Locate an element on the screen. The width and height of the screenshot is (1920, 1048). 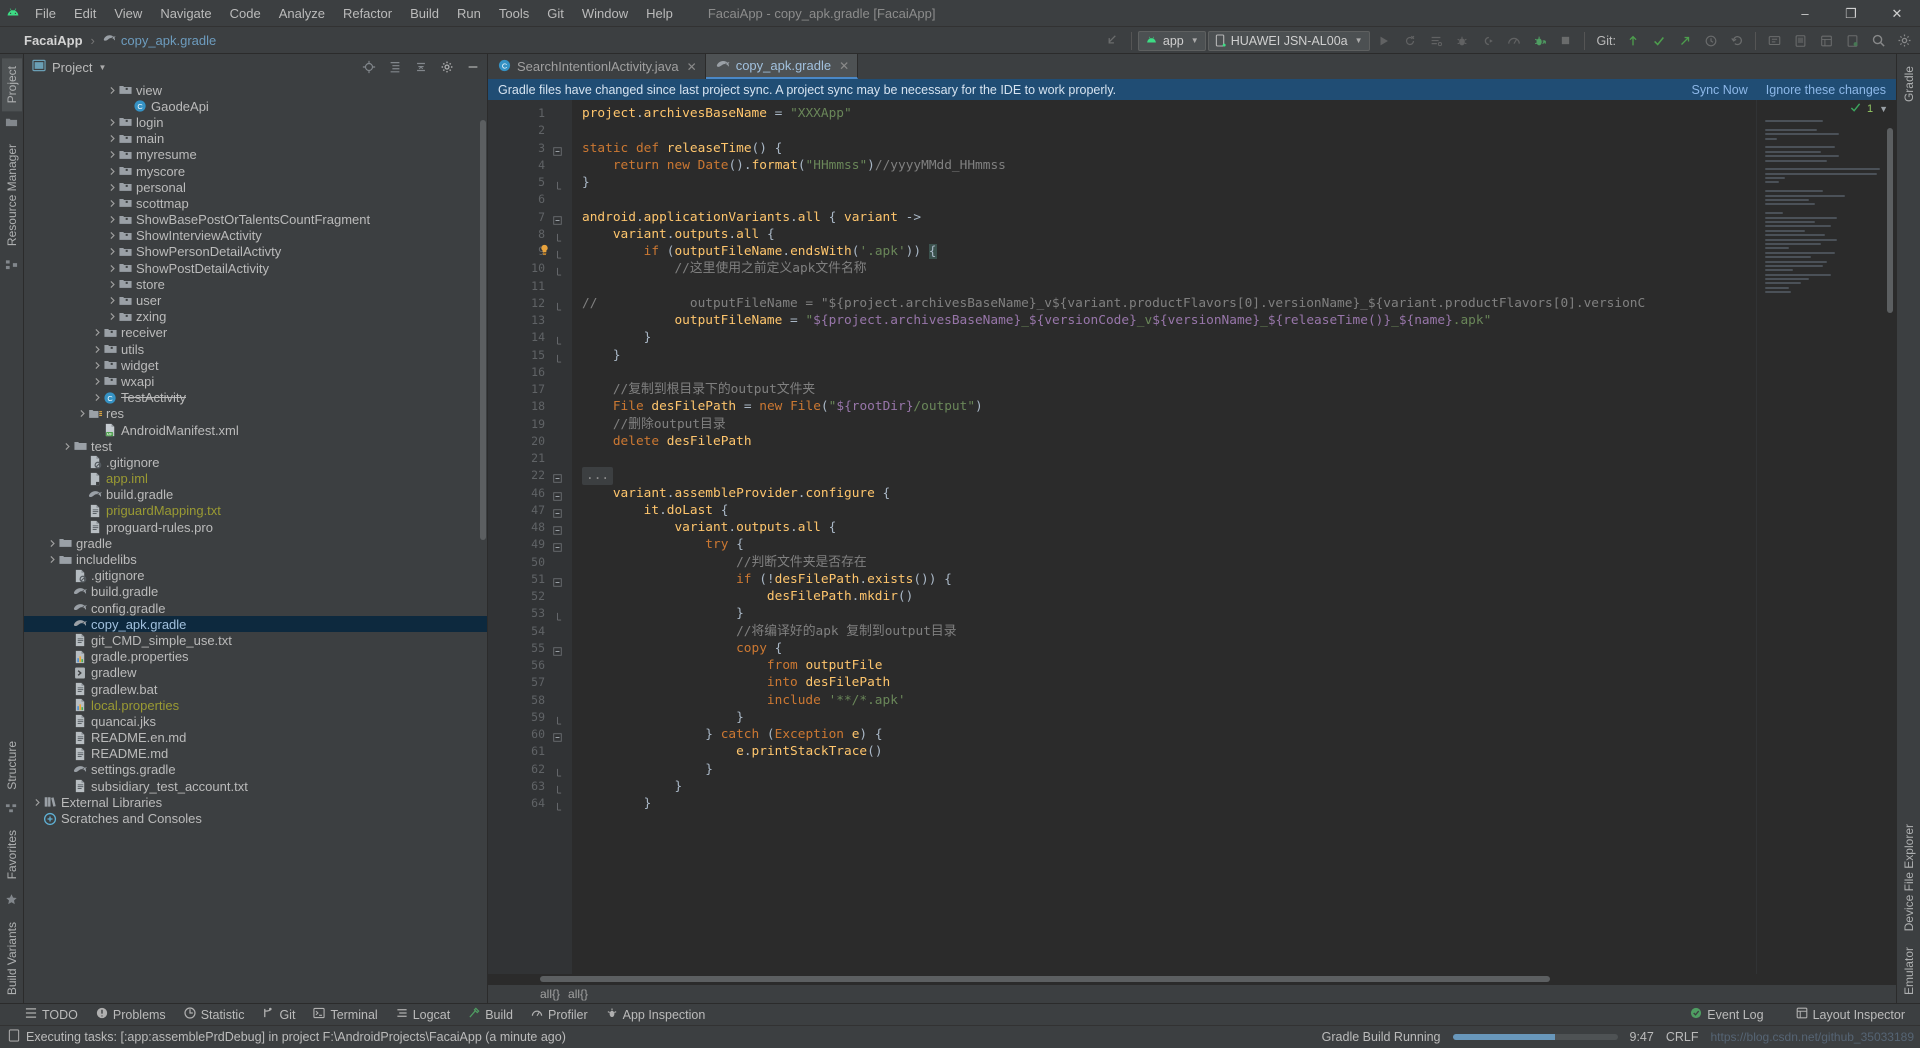
breadcrumb-project: FacaiApp is located at coordinates (53, 40).